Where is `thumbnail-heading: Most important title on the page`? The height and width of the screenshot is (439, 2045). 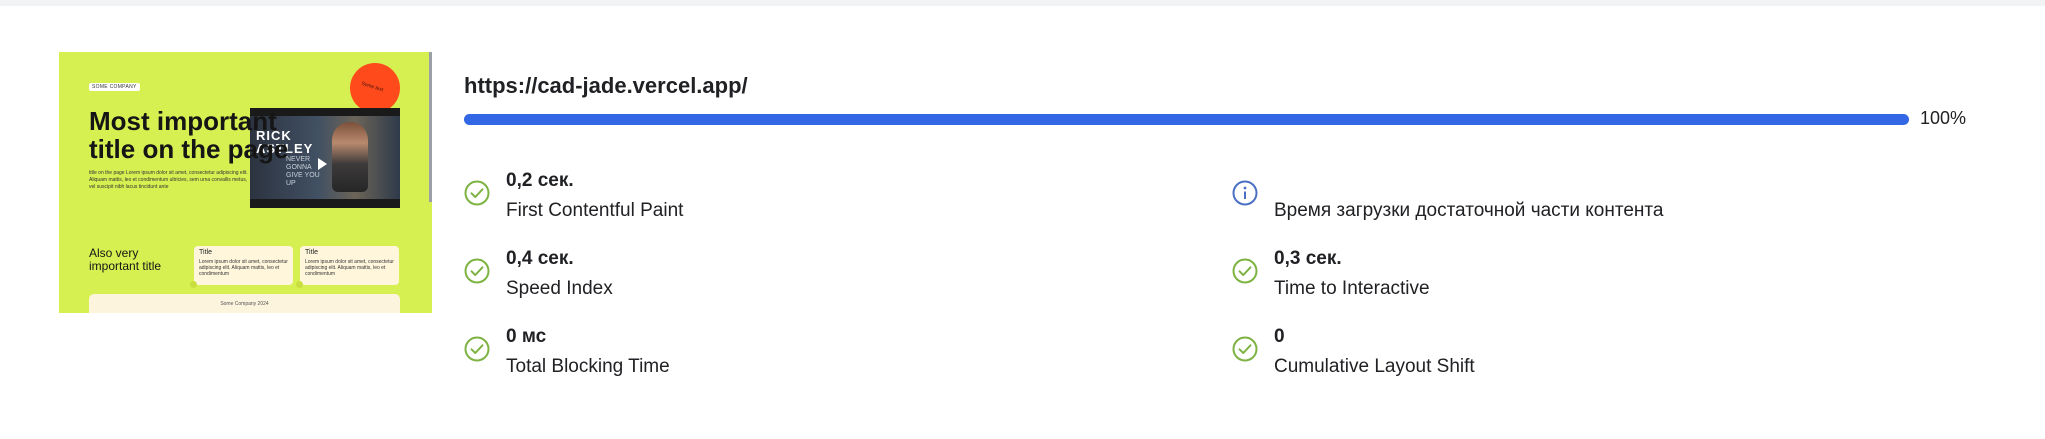 thumbnail-heading: Most important title on the page is located at coordinates (191, 135).